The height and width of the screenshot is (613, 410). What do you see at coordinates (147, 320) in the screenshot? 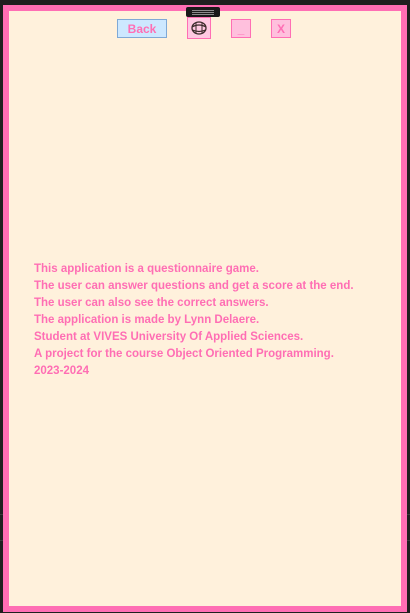
I see `about-line: The application is made by Lynn Delaere.` at bounding box center [147, 320].